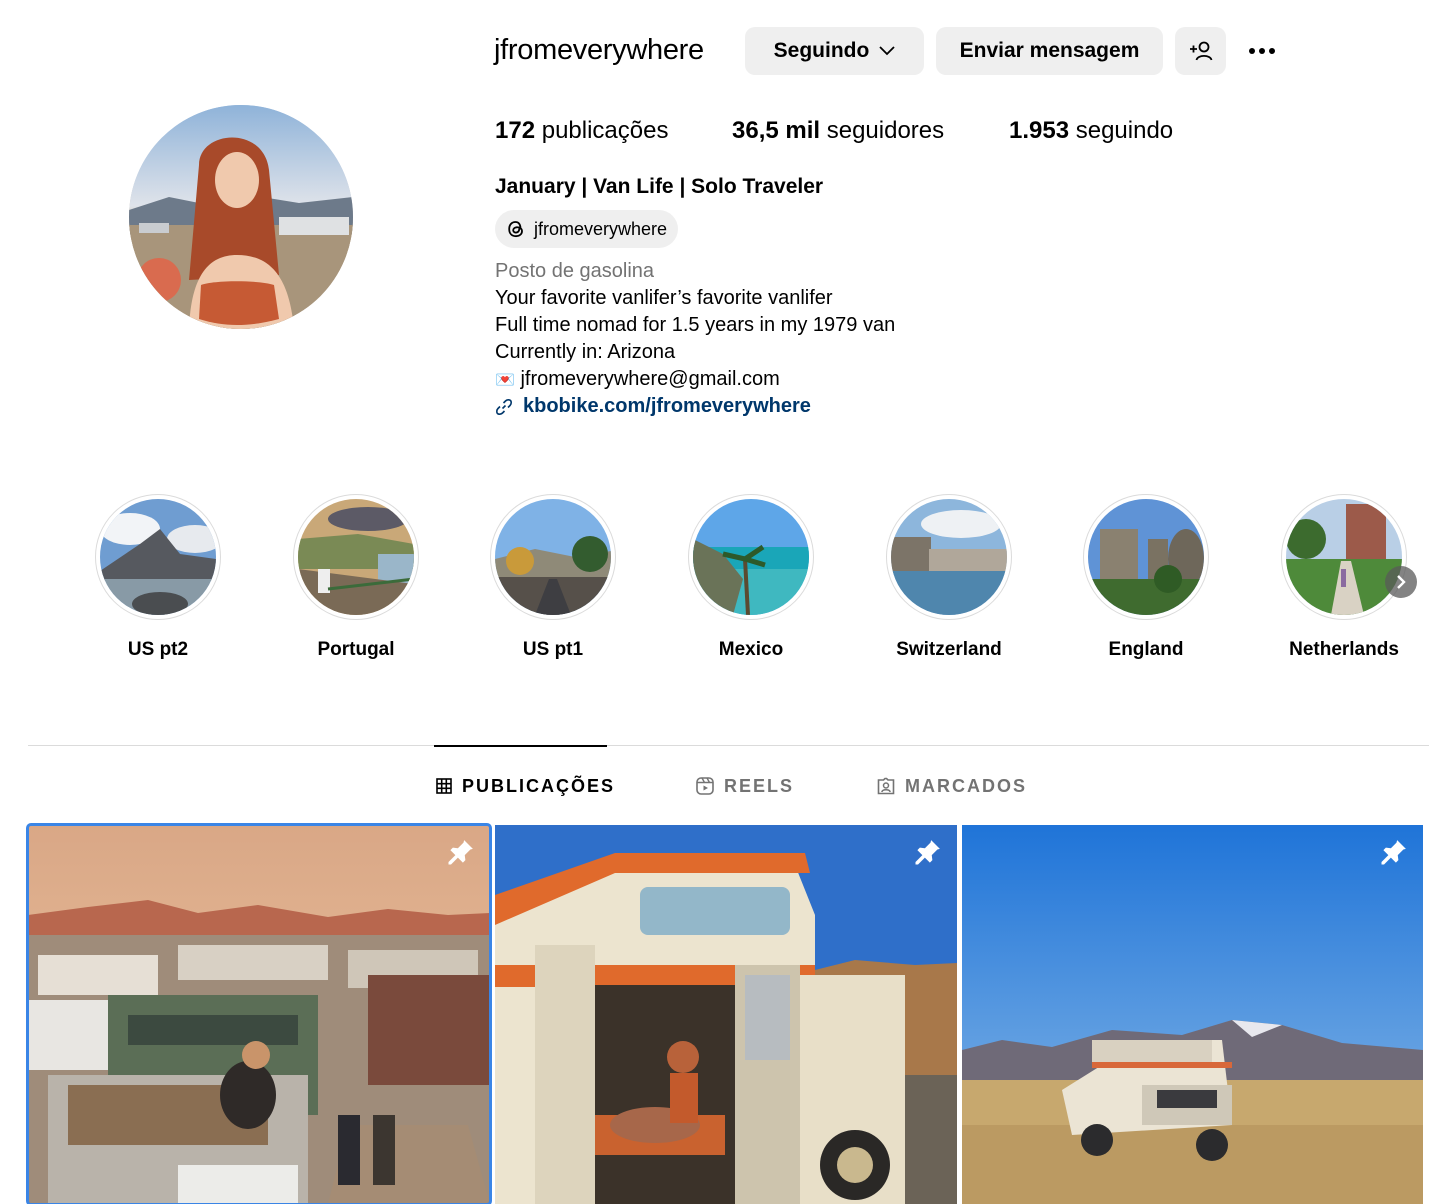  Describe the element at coordinates (505, 380) in the screenshot. I see `love-letter-emoji: 💌` at that location.